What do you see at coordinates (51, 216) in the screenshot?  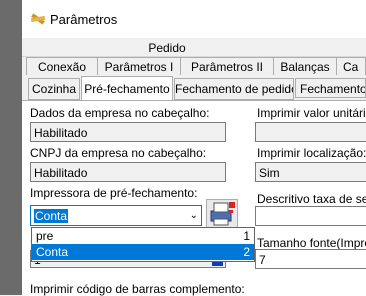 I see `impressora-value: Conta` at bounding box center [51, 216].